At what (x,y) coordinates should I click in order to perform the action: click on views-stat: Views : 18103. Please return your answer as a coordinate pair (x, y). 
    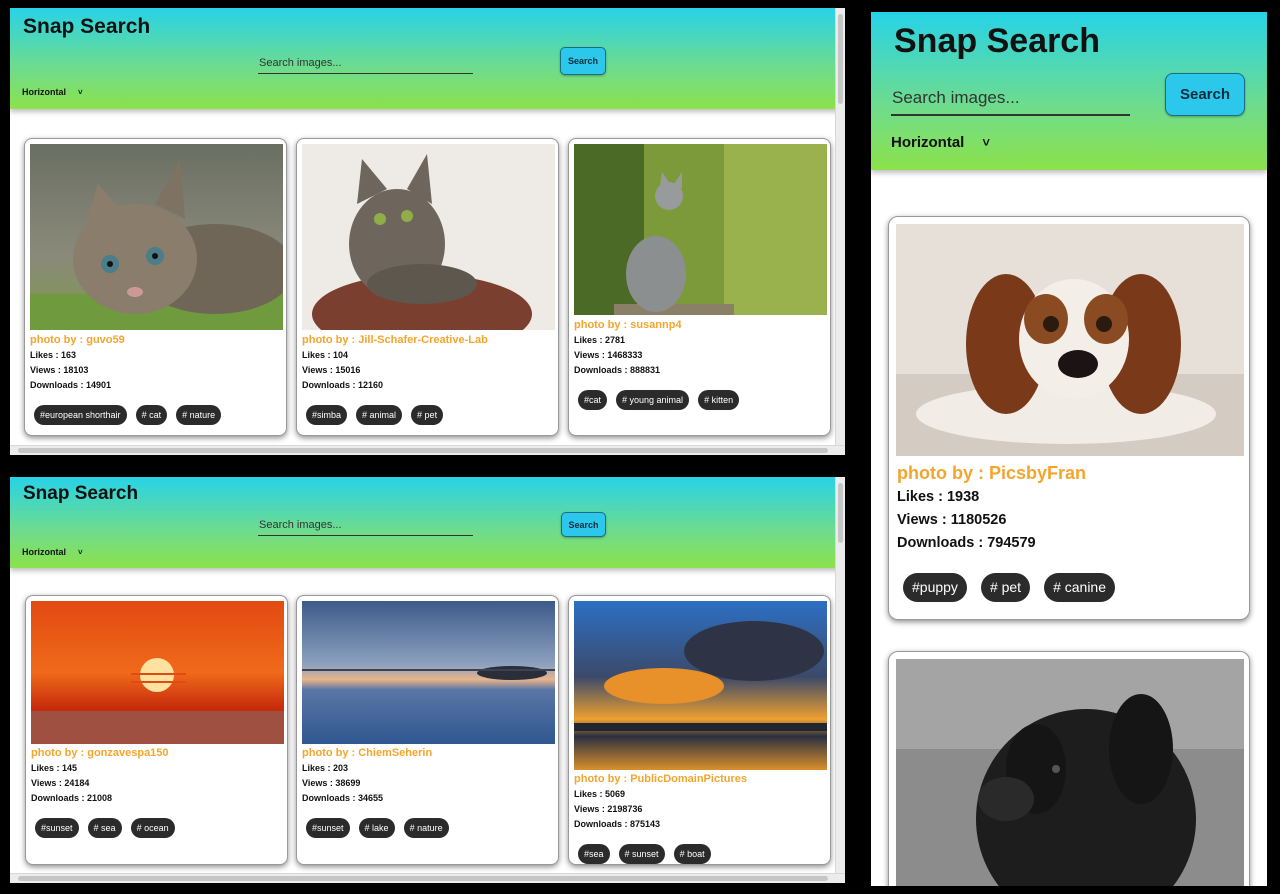
    Looking at the image, I should click on (59, 370).